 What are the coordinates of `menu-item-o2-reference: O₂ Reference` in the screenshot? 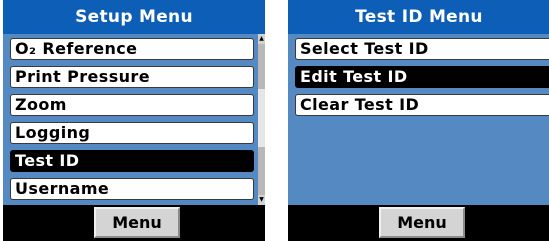 It's located at (132, 49).